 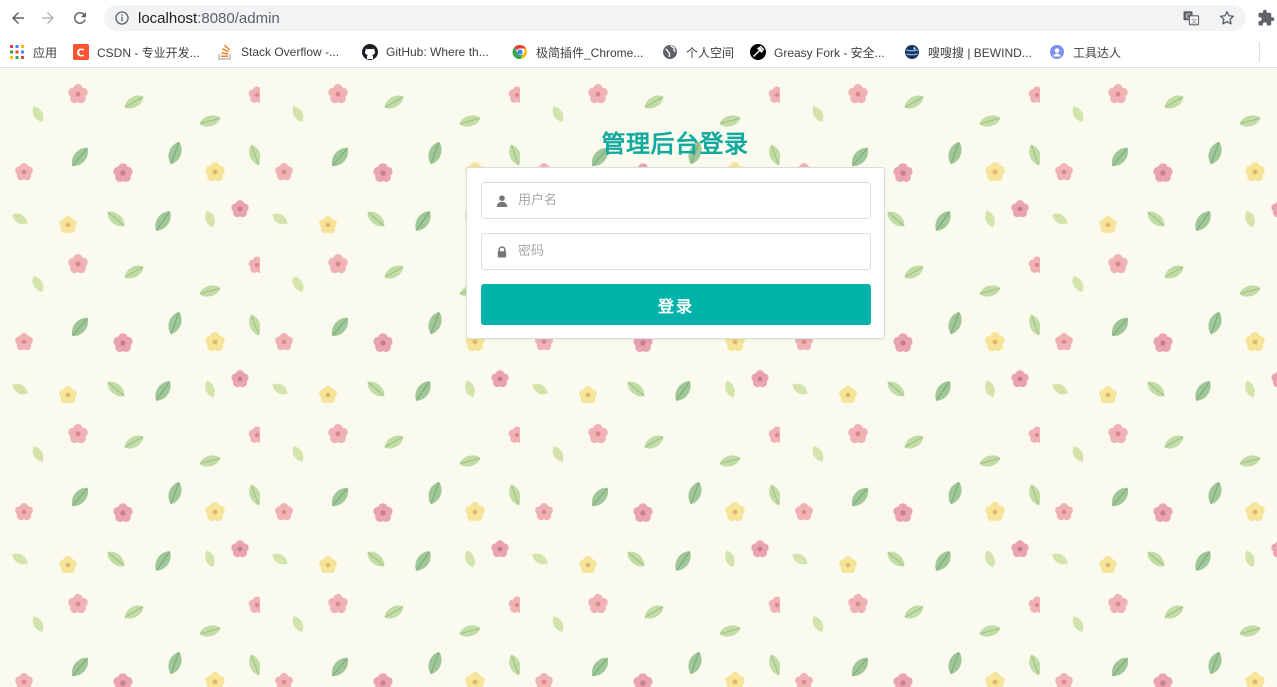 What do you see at coordinates (502, 200) in the screenshot?
I see `user-icon` at bounding box center [502, 200].